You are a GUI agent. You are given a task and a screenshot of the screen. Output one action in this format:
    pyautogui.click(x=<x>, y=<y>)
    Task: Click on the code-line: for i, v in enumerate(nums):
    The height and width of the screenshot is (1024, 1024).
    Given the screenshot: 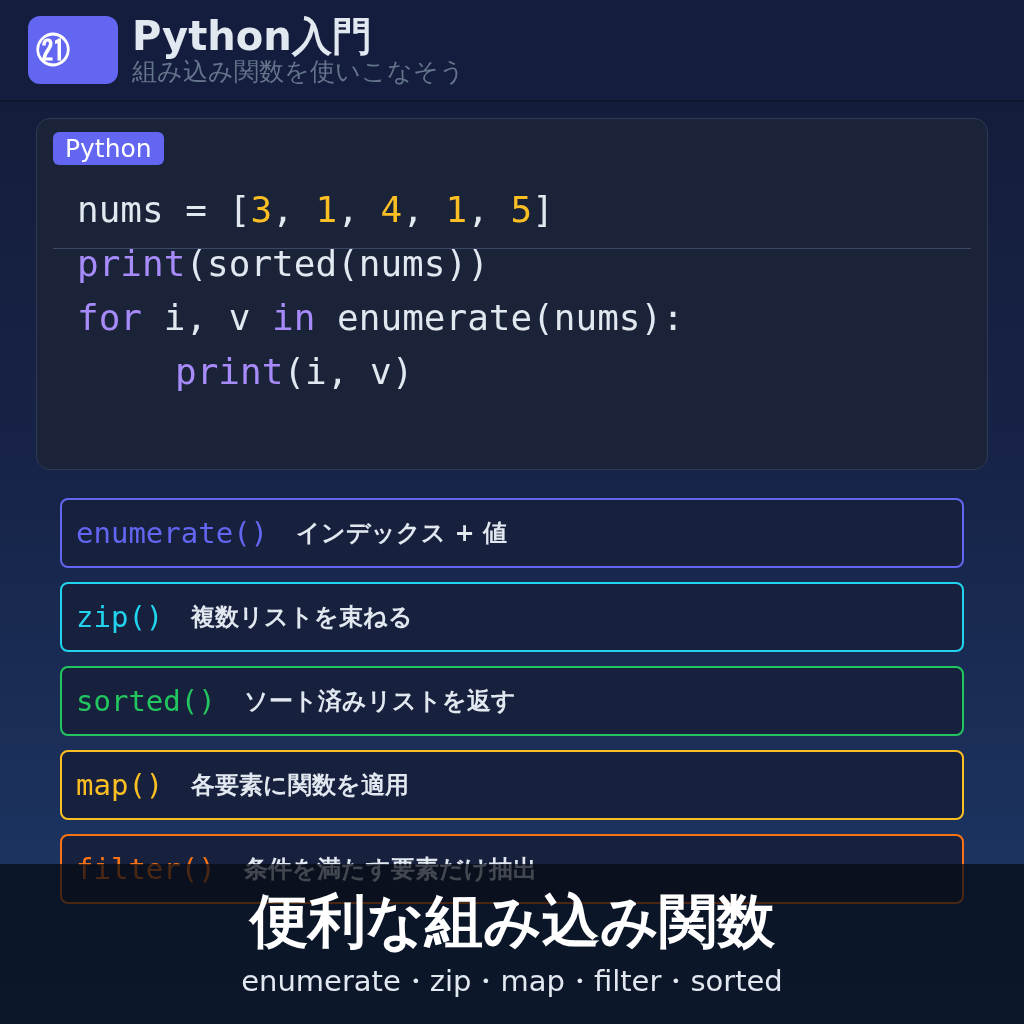 What is the action you would take?
    pyautogui.click(x=380, y=317)
    